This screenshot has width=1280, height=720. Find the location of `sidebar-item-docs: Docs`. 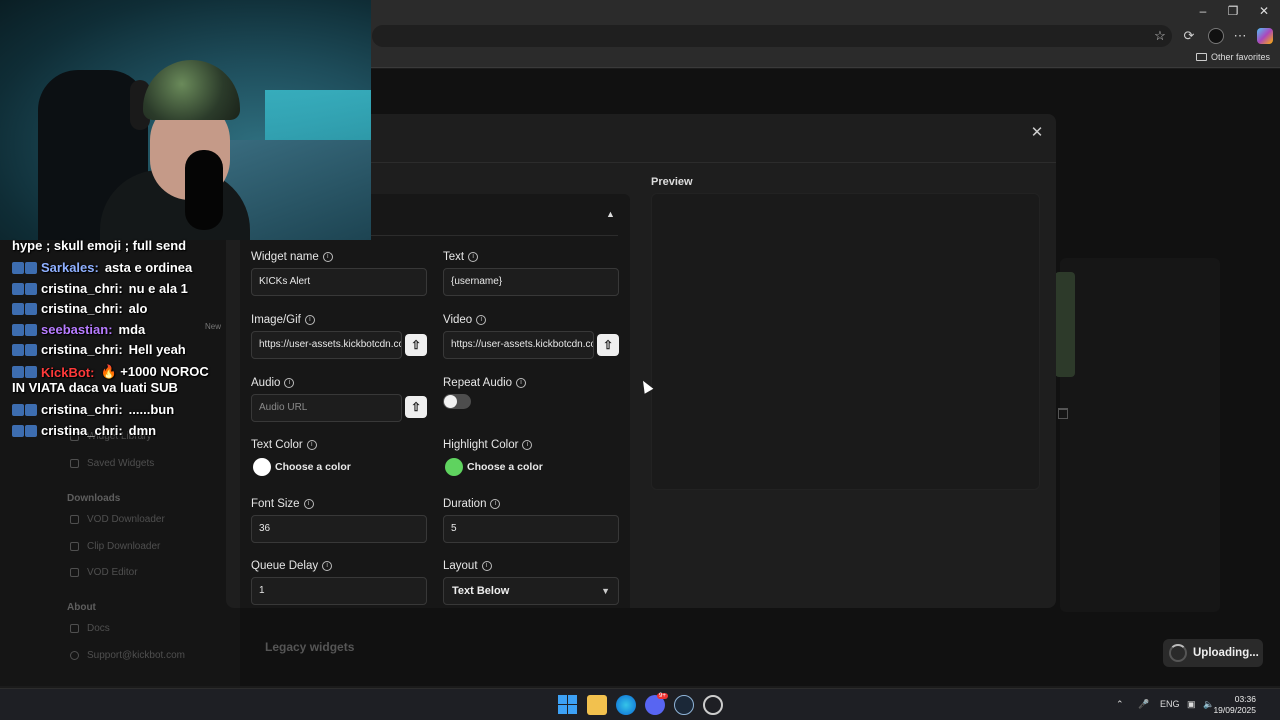

sidebar-item-docs: Docs is located at coordinates (90, 628).